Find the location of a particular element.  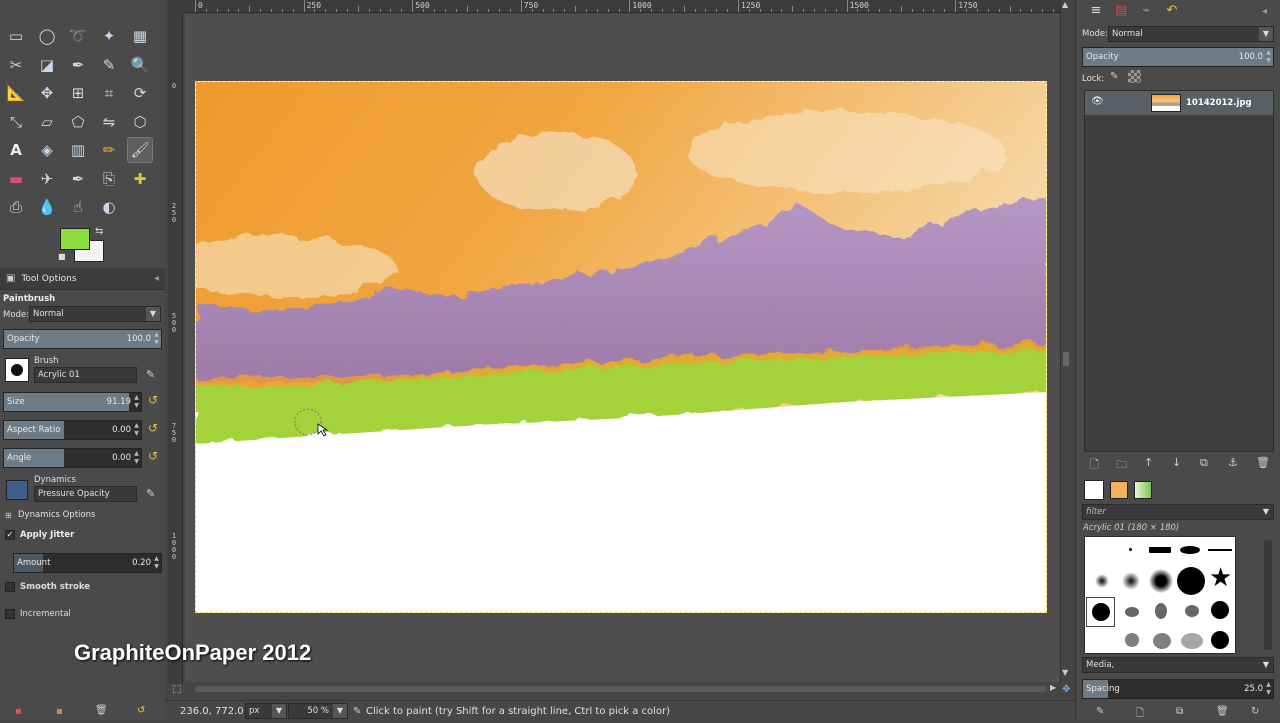

by-color-select-tool-icon: ▦ is located at coordinates (140, 36).